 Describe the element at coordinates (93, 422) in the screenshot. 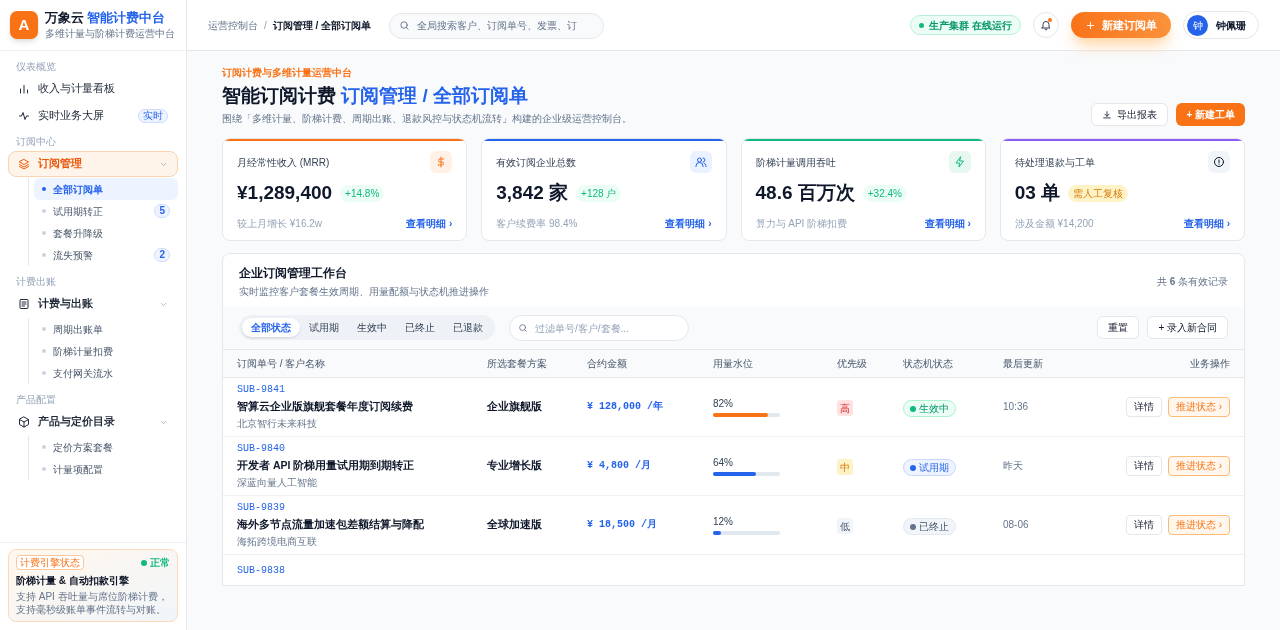

I see `nav-item: 产品与定价目录` at that location.